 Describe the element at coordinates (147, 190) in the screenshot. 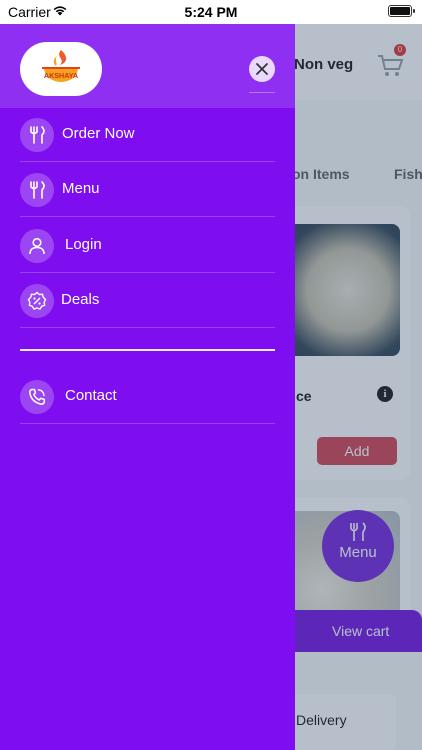

I see `drawer-item-menu: Menu` at that location.